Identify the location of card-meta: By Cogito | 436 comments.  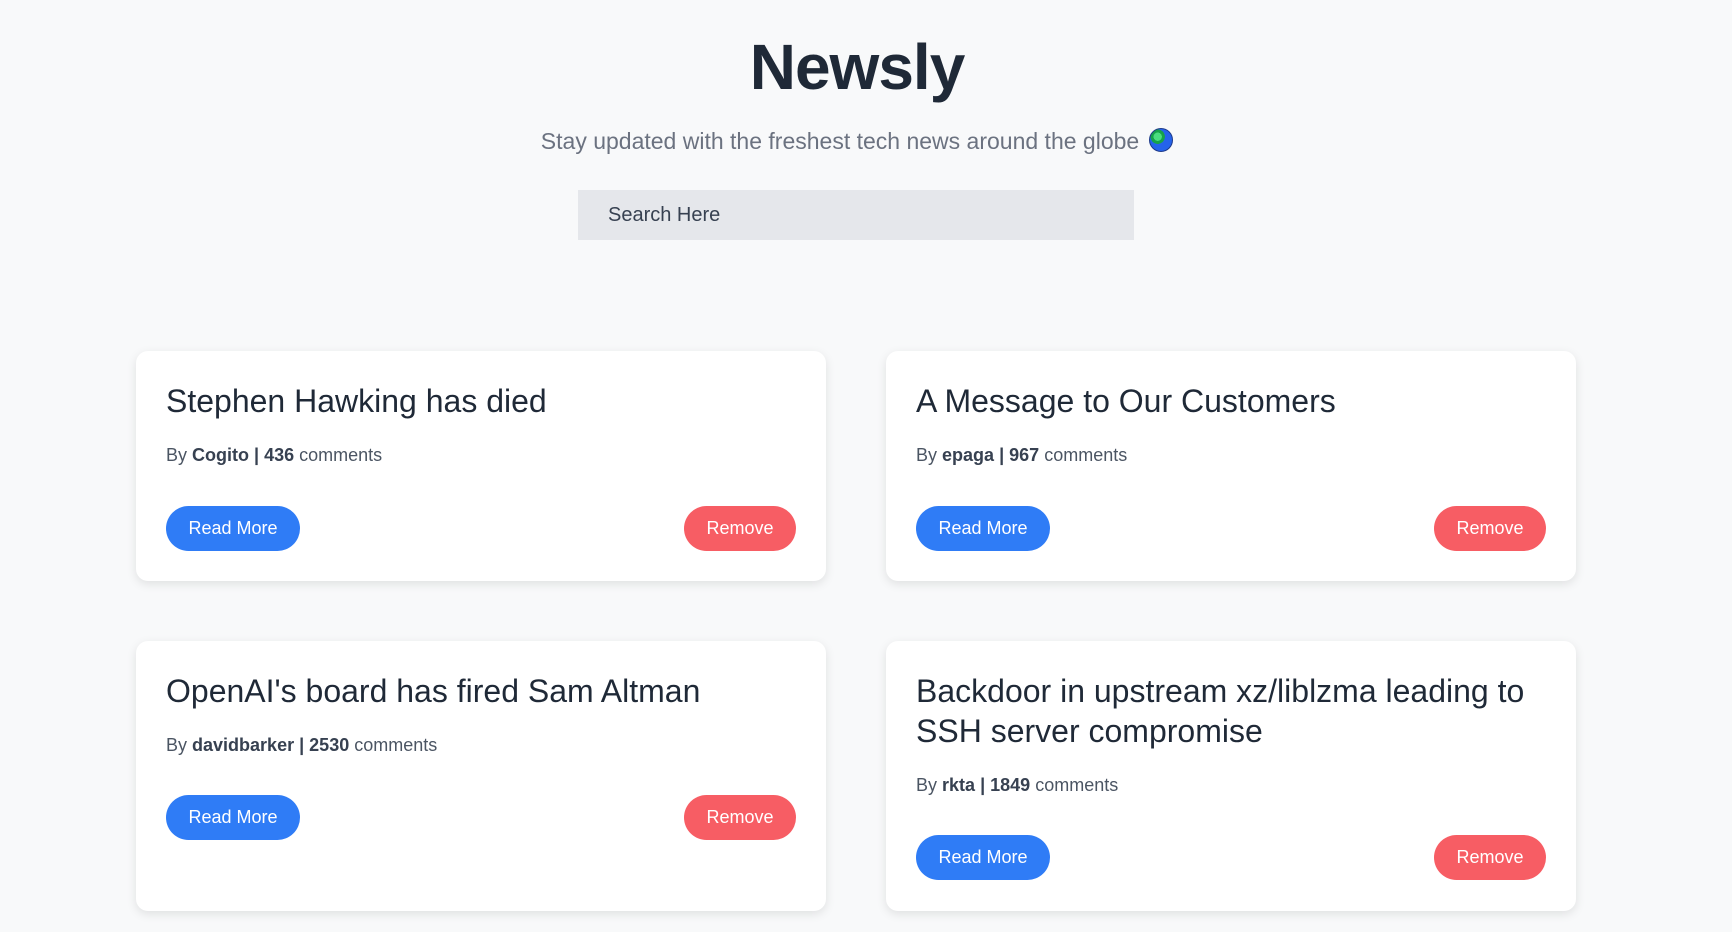
(274, 455).